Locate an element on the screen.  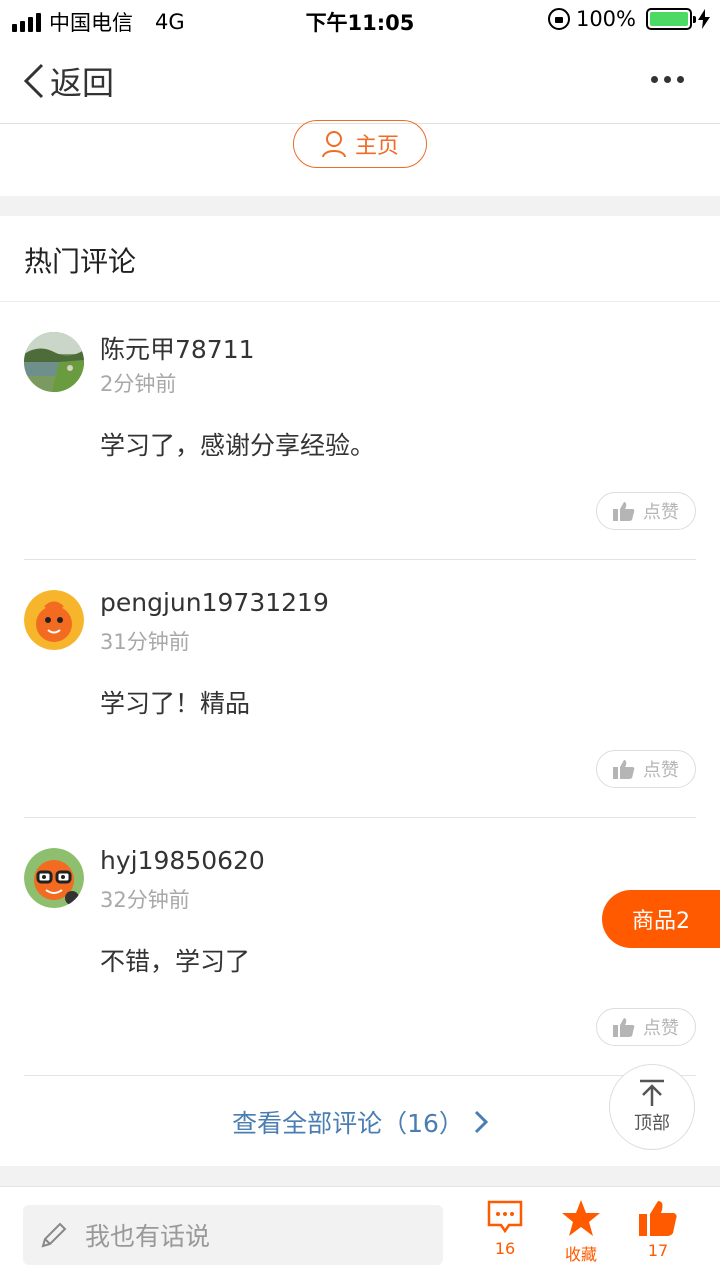
bottom-bar: 我也有话说 16 收藏 17 is located at coordinates (360, 1233).